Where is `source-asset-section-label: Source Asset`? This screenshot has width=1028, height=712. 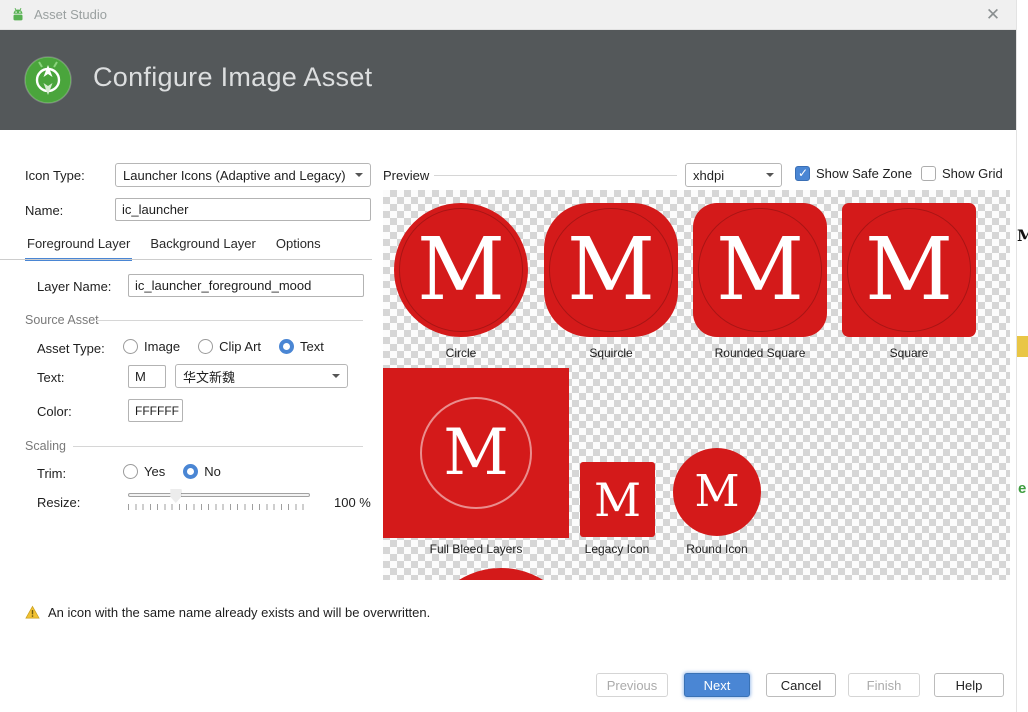
source-asset-section-label: Source Asset is located at coordinates (62, 320).